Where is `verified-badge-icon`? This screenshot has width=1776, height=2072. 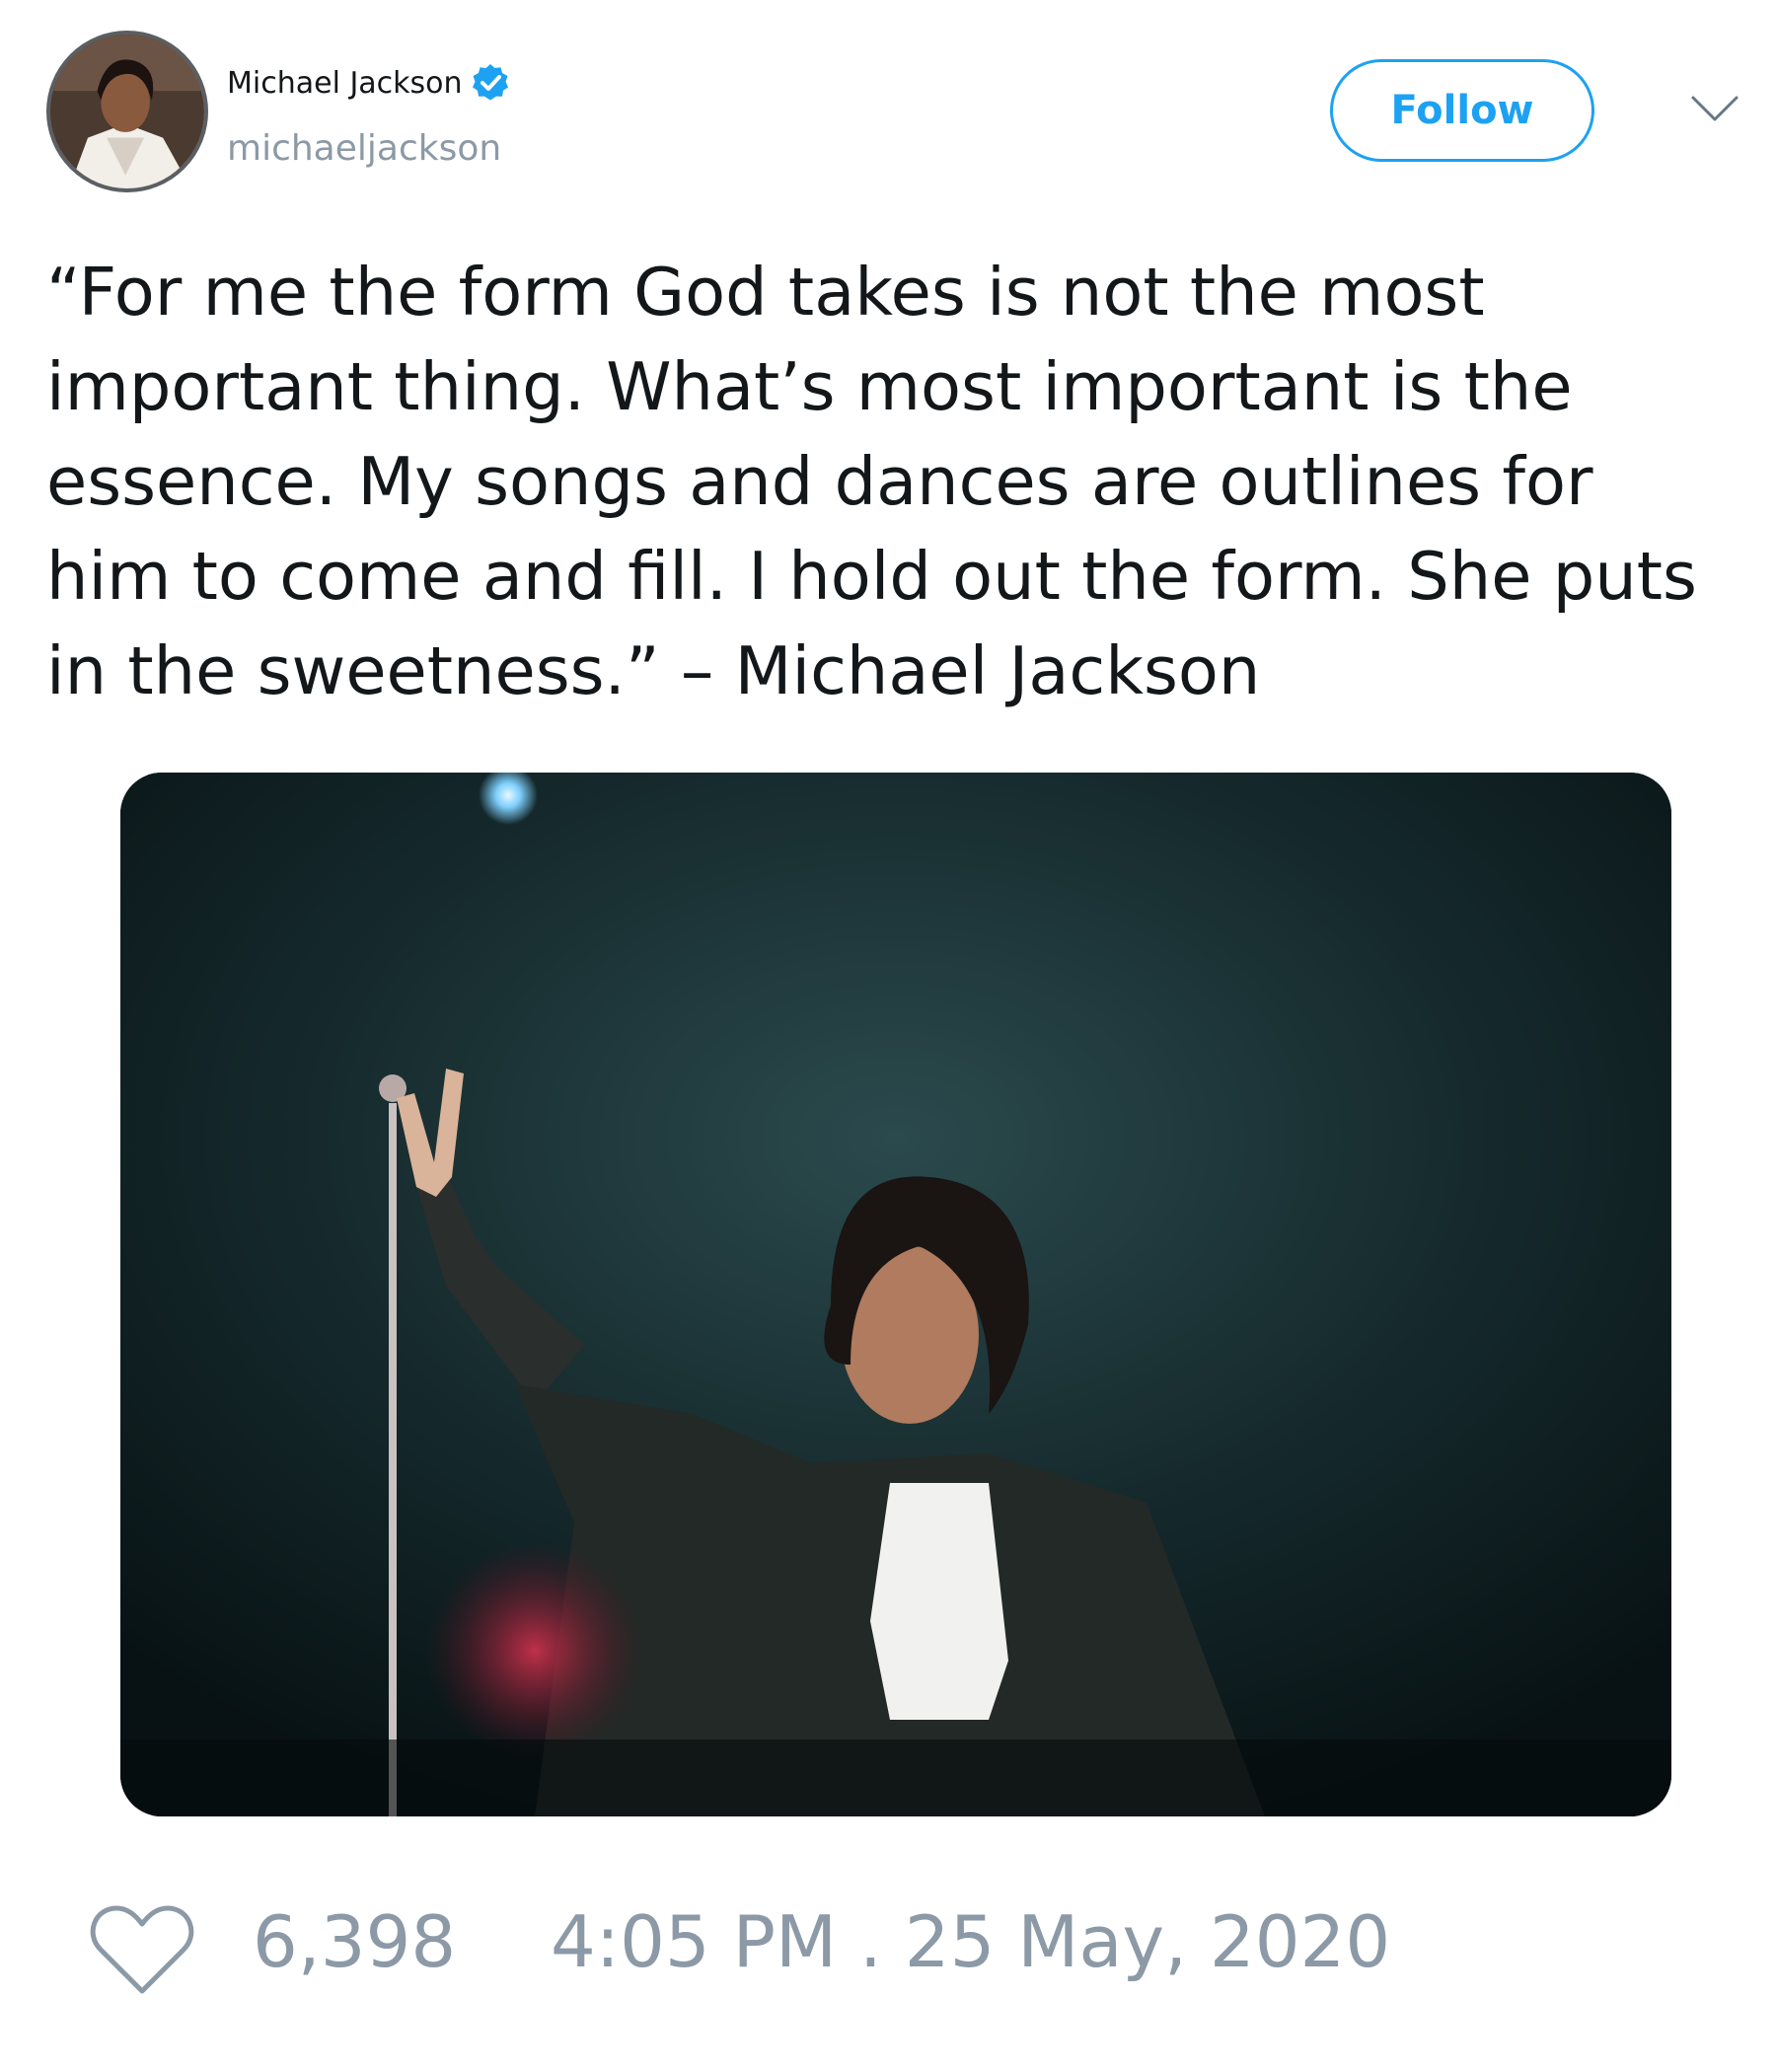
verified-badge-icon is located at coordinates (490, 83).